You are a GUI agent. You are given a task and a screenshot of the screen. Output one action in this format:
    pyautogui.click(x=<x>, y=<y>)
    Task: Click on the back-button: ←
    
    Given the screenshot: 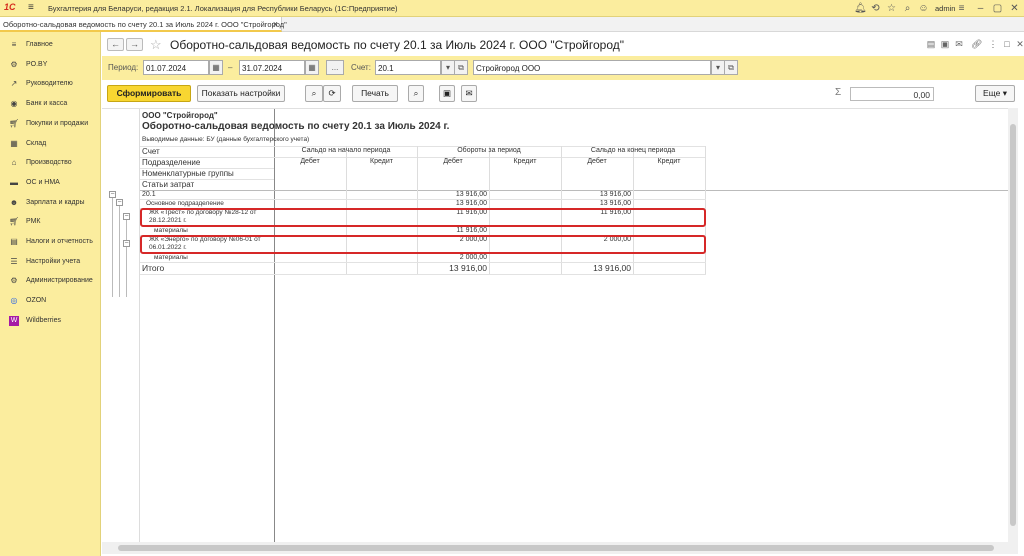 What is the action you would take?
    pyautogui.click(x=115, y=44)
    